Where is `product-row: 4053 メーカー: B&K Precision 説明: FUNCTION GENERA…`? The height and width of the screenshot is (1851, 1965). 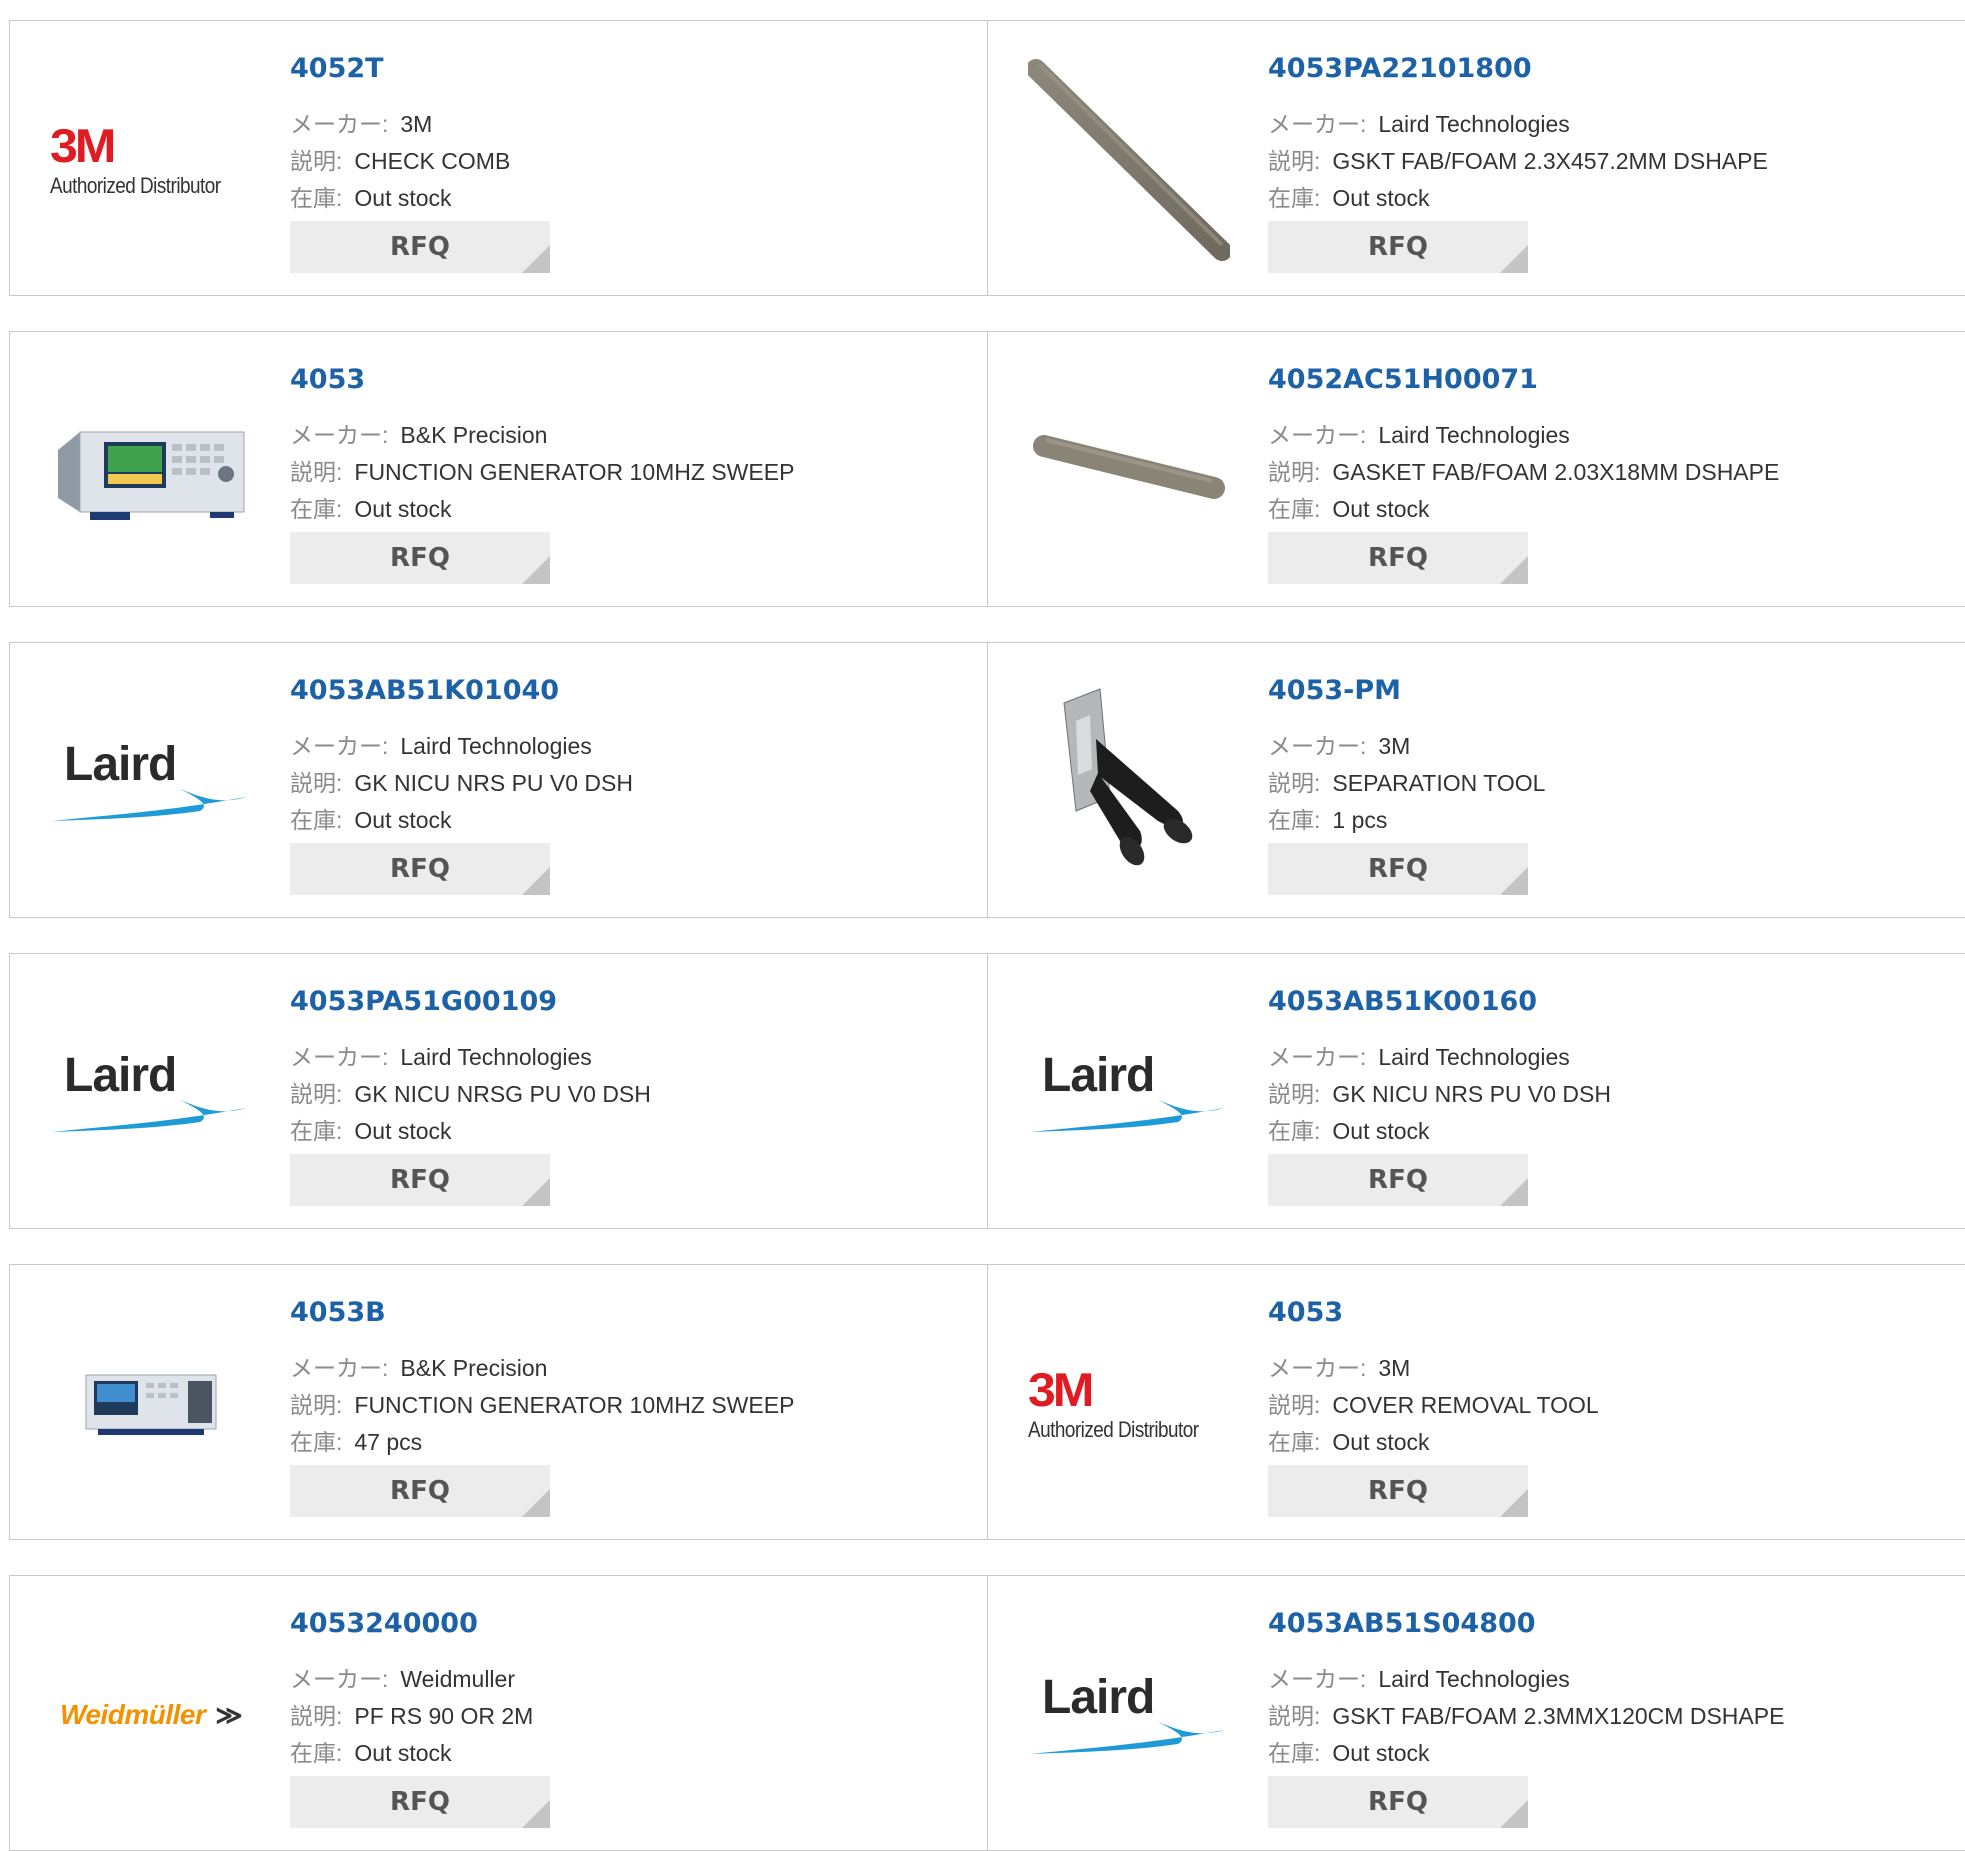
product-row: 4053 メーカー: B&K Precision 説明: FUNCTION GENERA… is located at coordinates (987, 469).